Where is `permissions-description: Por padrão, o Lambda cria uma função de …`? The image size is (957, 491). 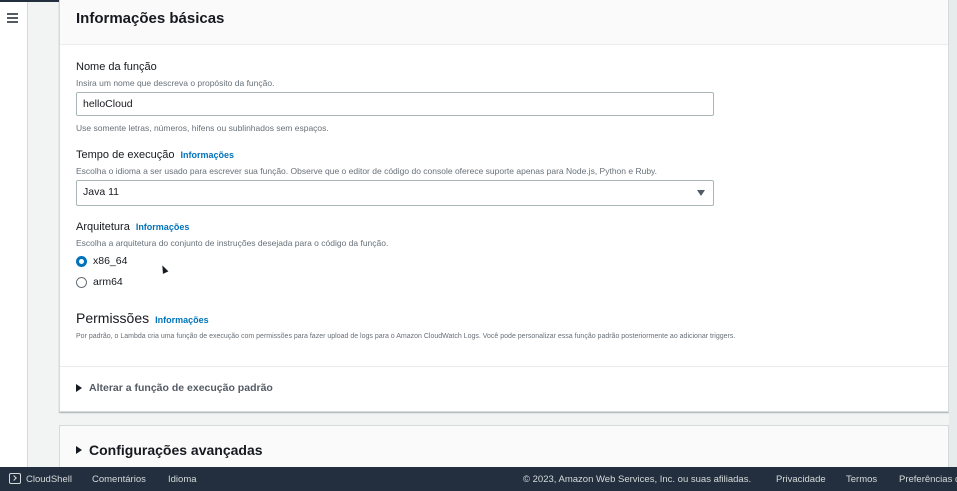 permissions-description: Por padrão, o Lambda cria uma função de … is located at coordinates (406, 336).